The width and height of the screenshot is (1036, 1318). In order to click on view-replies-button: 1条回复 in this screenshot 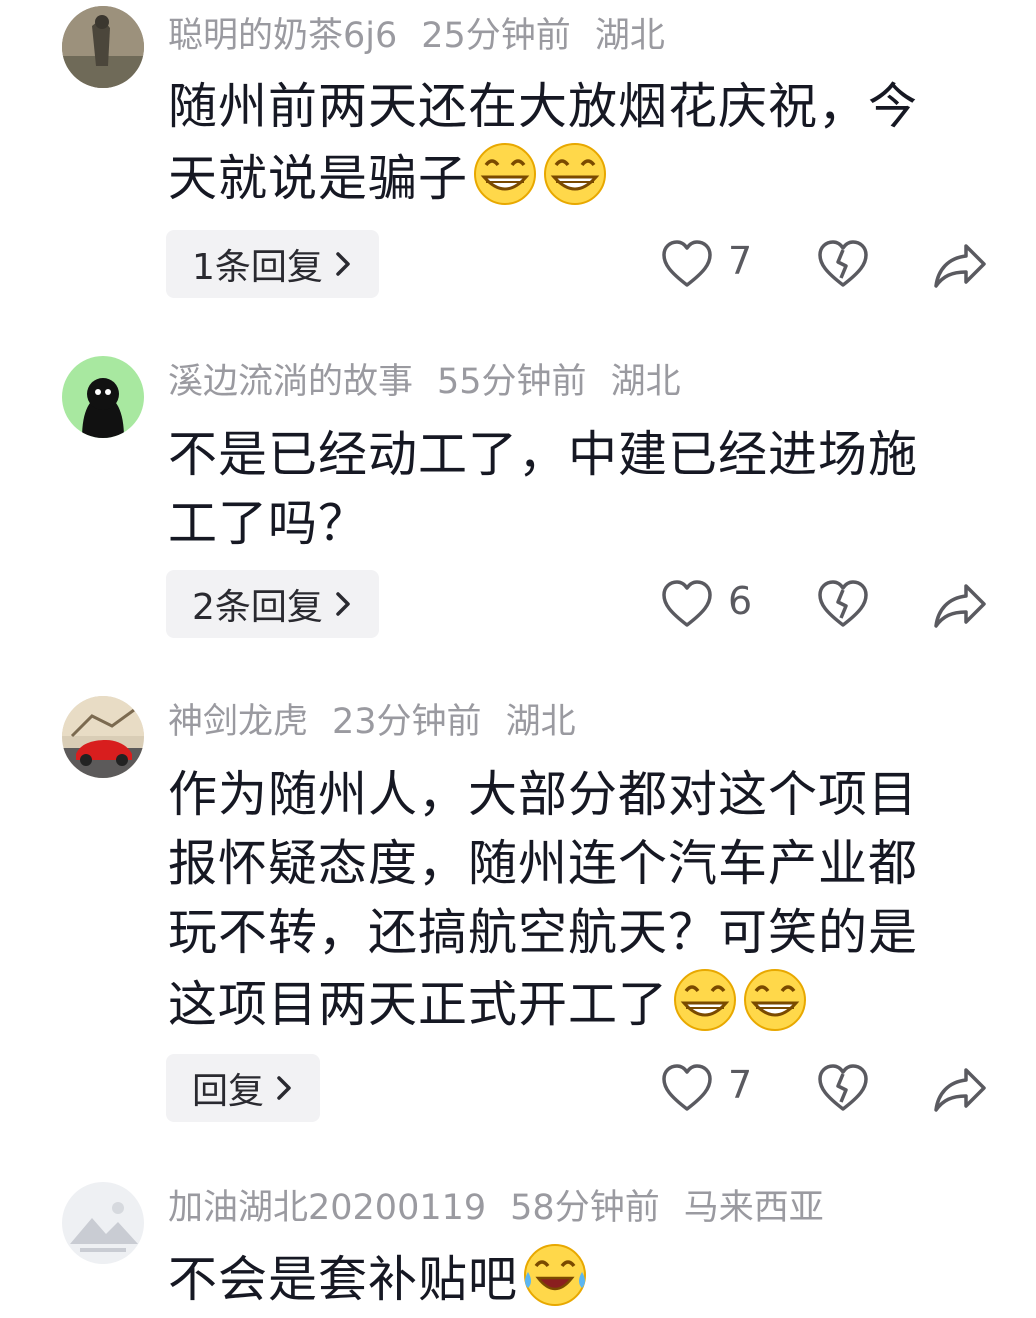, I will do `click(272, 264)`.